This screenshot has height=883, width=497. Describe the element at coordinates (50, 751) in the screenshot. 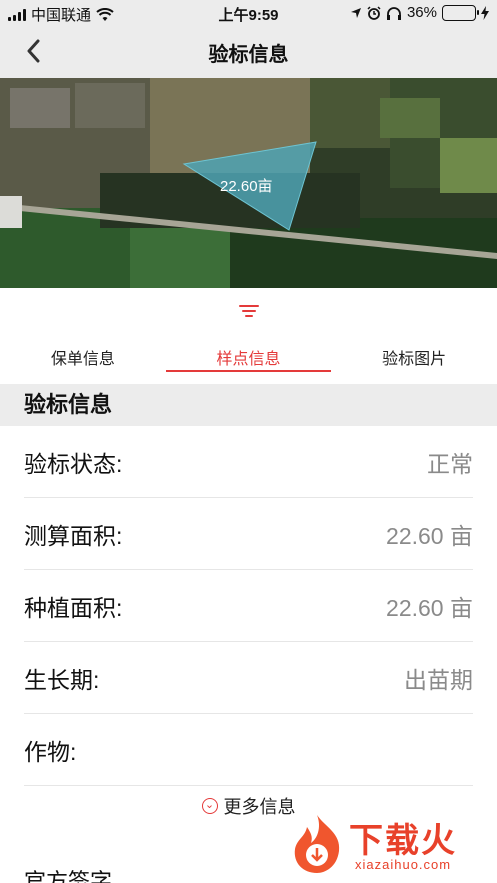

I see `row-label: 作物:` at that location.